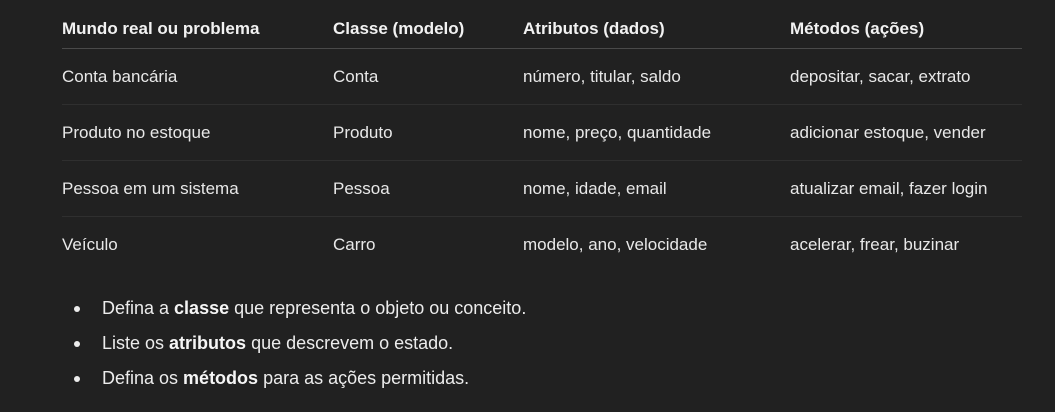 The width and height of the screenshot is (1055, 412). Describe the element at coordinates (197, 76) in the screenshot. I see `cell-real-world: Conta bancária` at that location.